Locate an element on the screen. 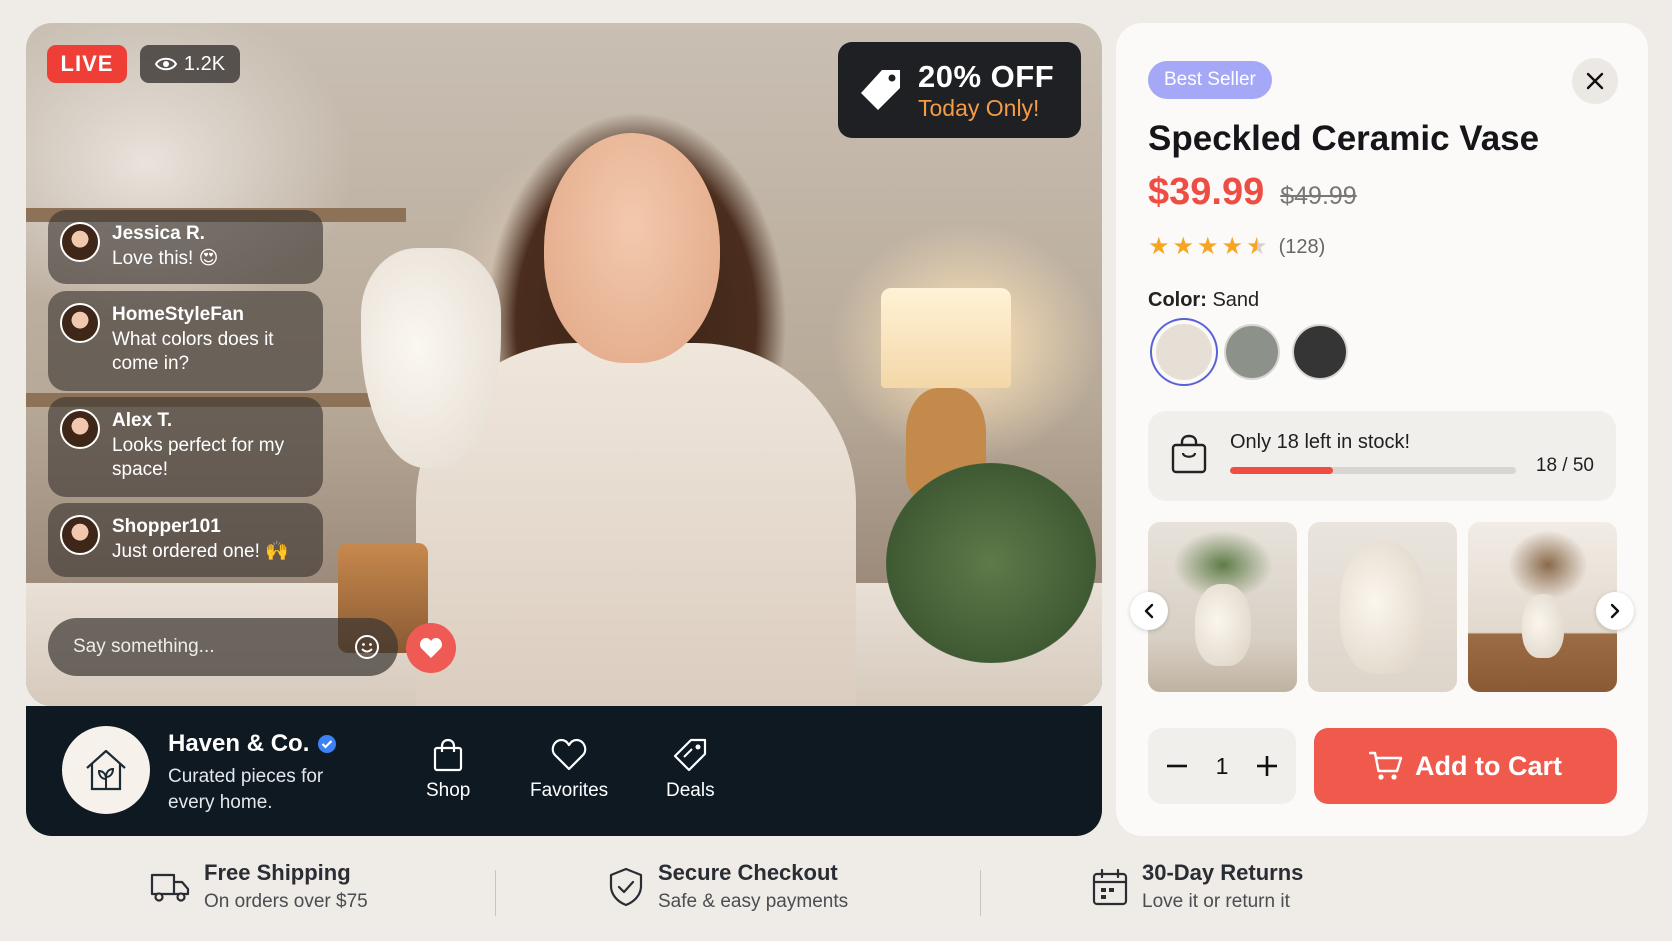 The width and height of the screenshot is (1672, 941). add-to-cart-button: Add to Cart is located at coordinates (1465, 766).